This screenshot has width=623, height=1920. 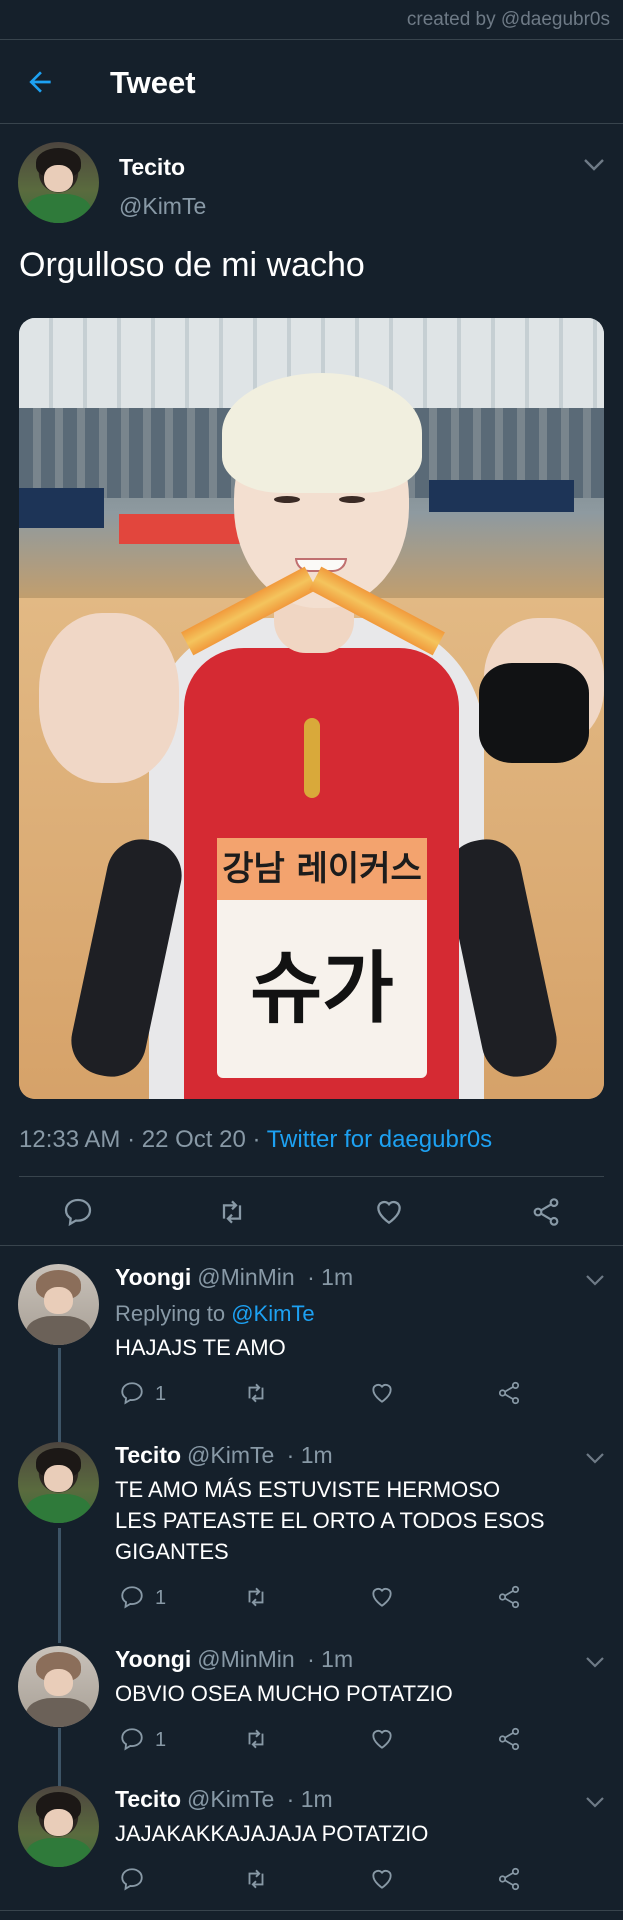 What do you see at coordinates (192, 265) in the screenshot?
I see `tweet-text: Orgulloso de mi wacho` at bounding box center [192, 265].